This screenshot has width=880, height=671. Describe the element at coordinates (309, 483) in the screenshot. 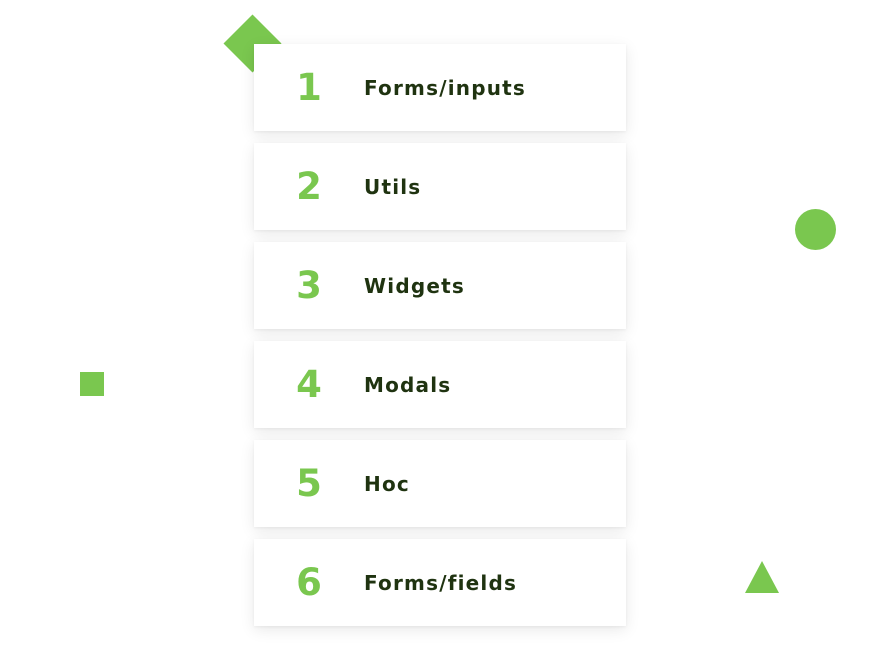

I see `item-number: 5` at that location.